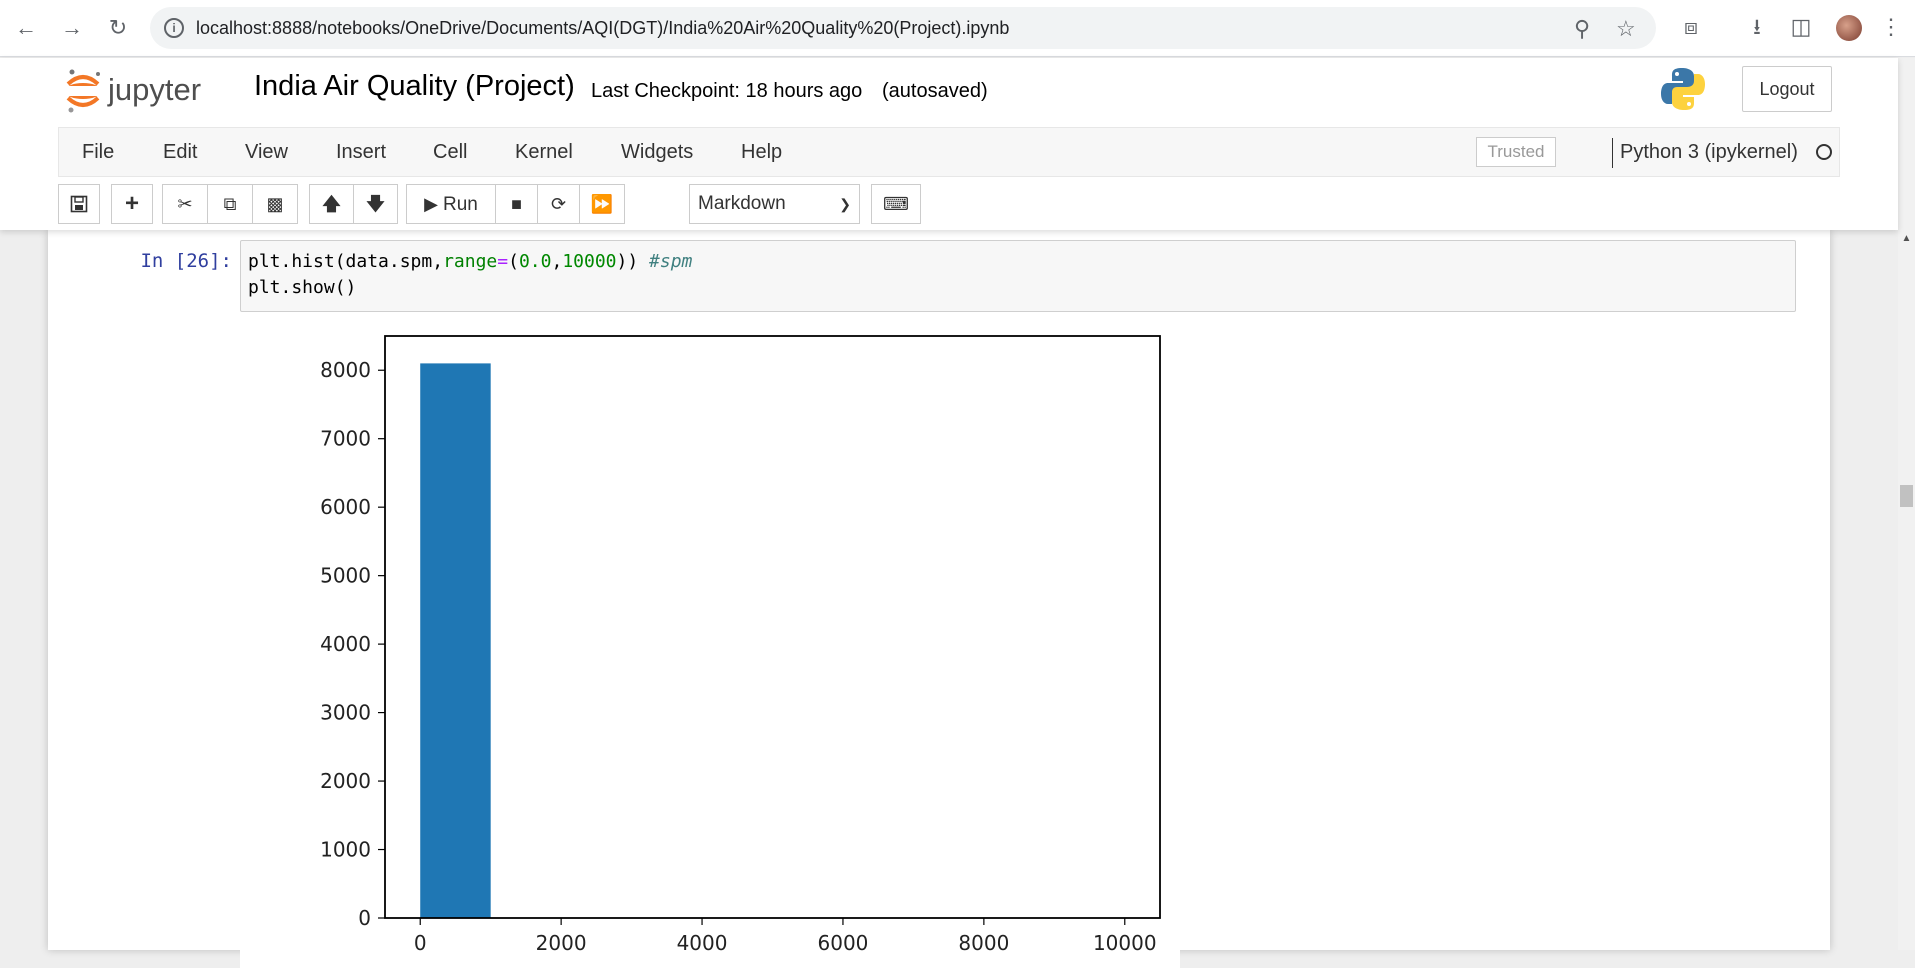  I want to click on restart-icon: ⟳, so click(558, 204).